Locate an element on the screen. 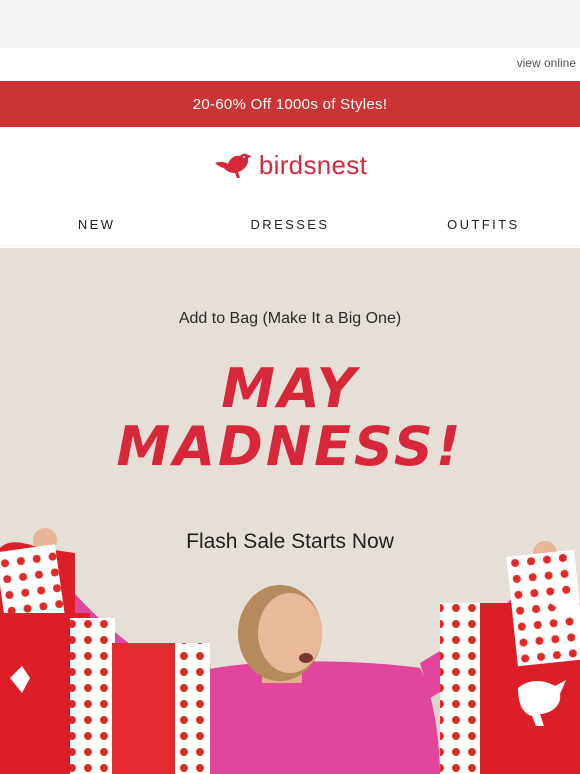  hero-subtitle: Flash Sale Starts Now is located at coordinates (290, 541).